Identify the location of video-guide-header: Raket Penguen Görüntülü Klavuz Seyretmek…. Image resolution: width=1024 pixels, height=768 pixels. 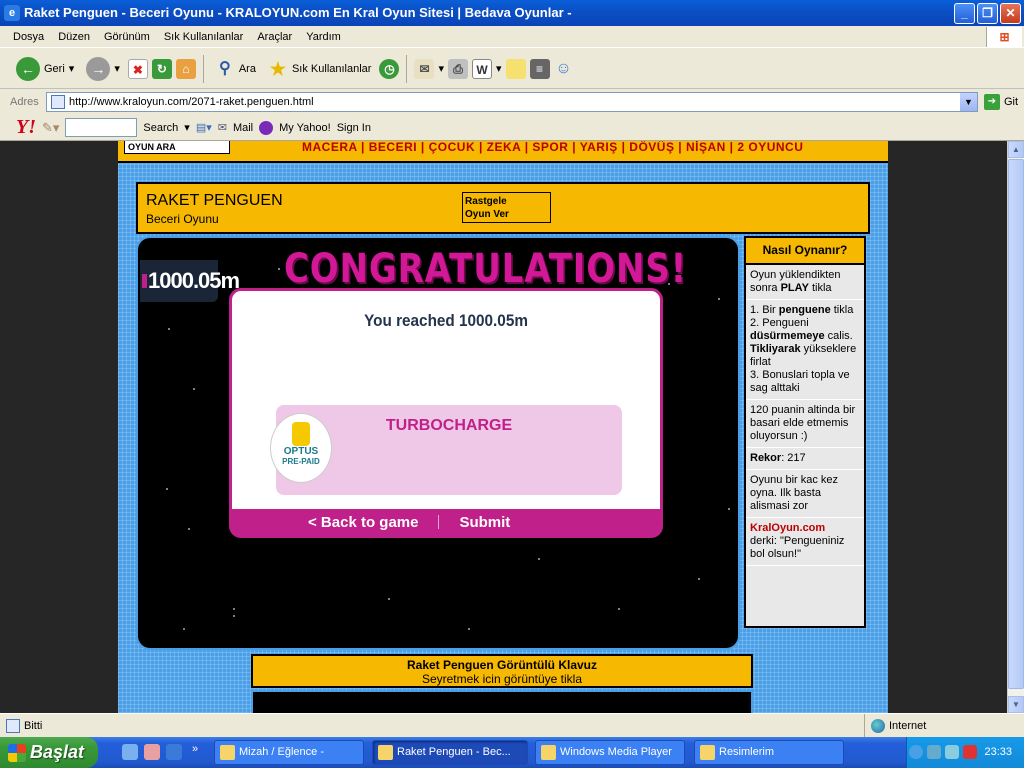
(502, 671).